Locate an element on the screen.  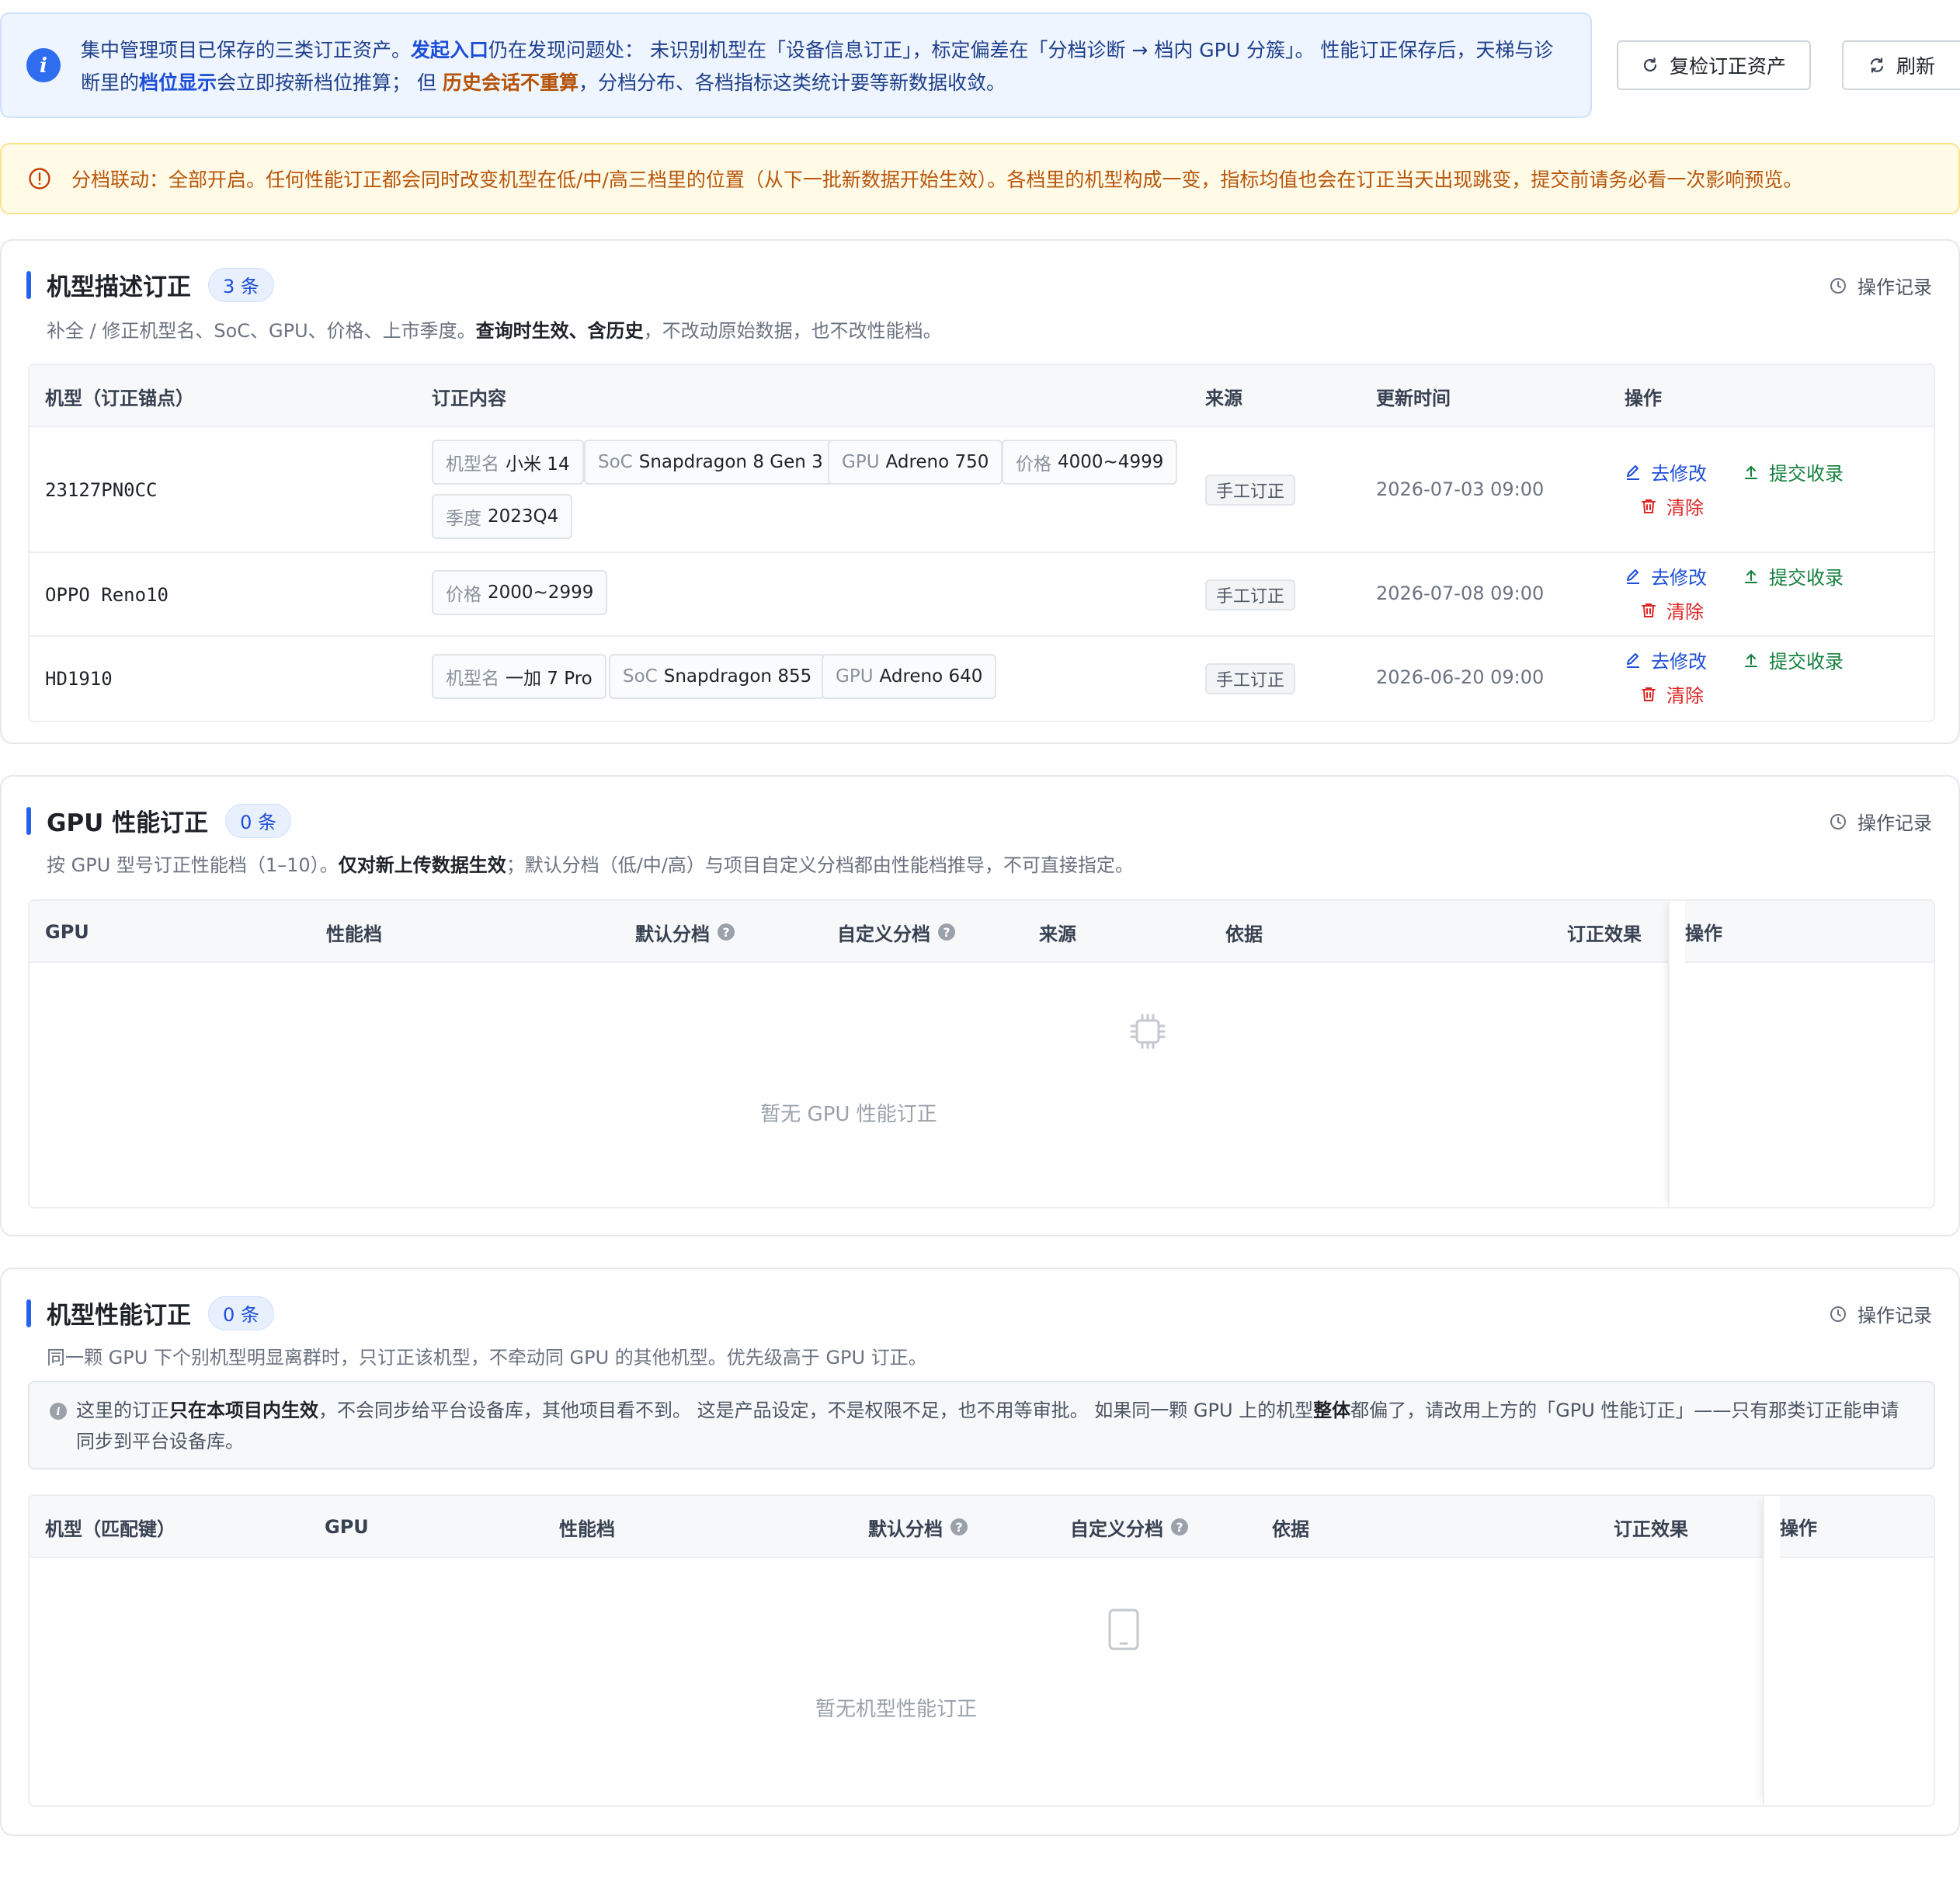
chip-value: 4000~4999 is located at coordinates (1111, 462).